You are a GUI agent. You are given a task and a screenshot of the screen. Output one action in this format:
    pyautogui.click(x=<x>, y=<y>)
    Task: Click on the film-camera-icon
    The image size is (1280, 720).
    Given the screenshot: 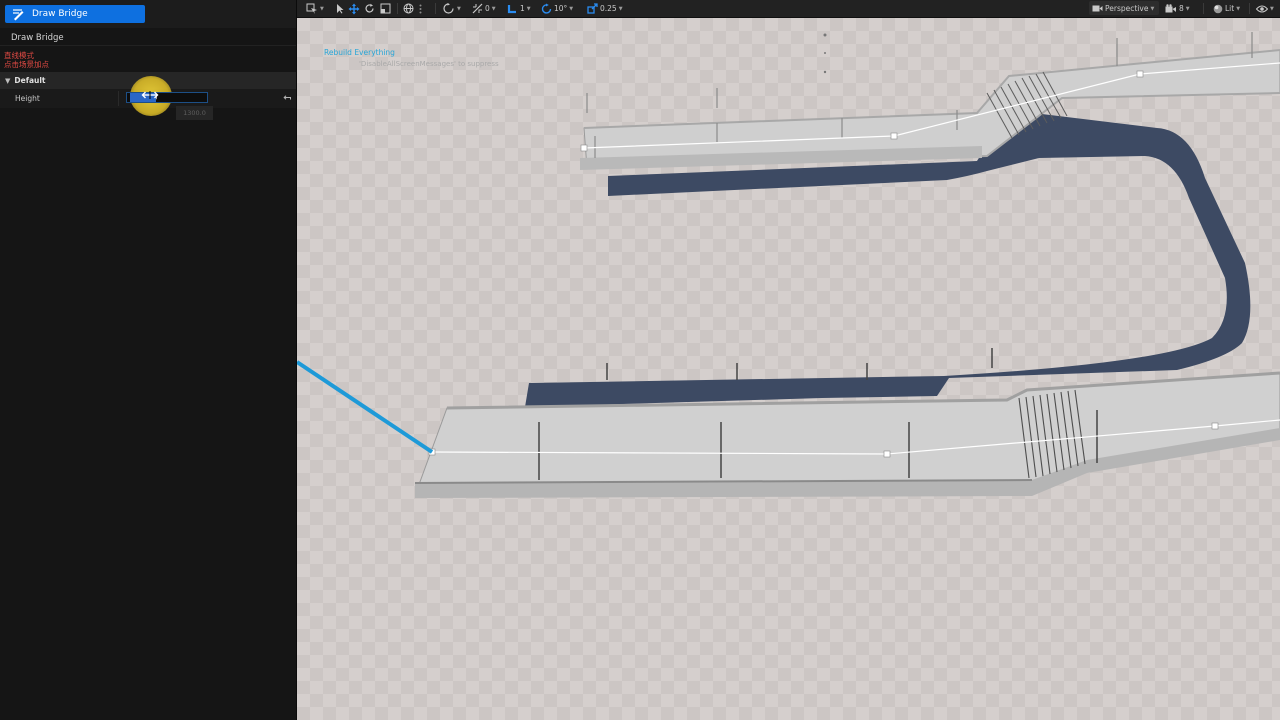 What is the action you would take?
    pyautogui.click(x=1170, y=8)
    